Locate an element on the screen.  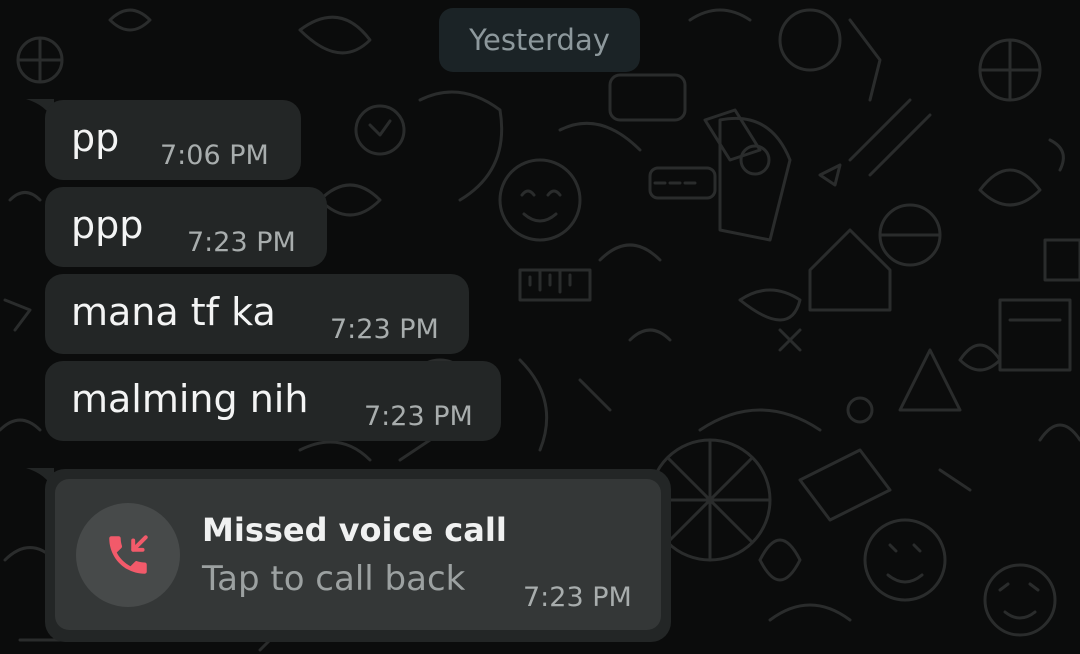
message-bubble: pp 7:06 PM is located at coordinates (173, 140).